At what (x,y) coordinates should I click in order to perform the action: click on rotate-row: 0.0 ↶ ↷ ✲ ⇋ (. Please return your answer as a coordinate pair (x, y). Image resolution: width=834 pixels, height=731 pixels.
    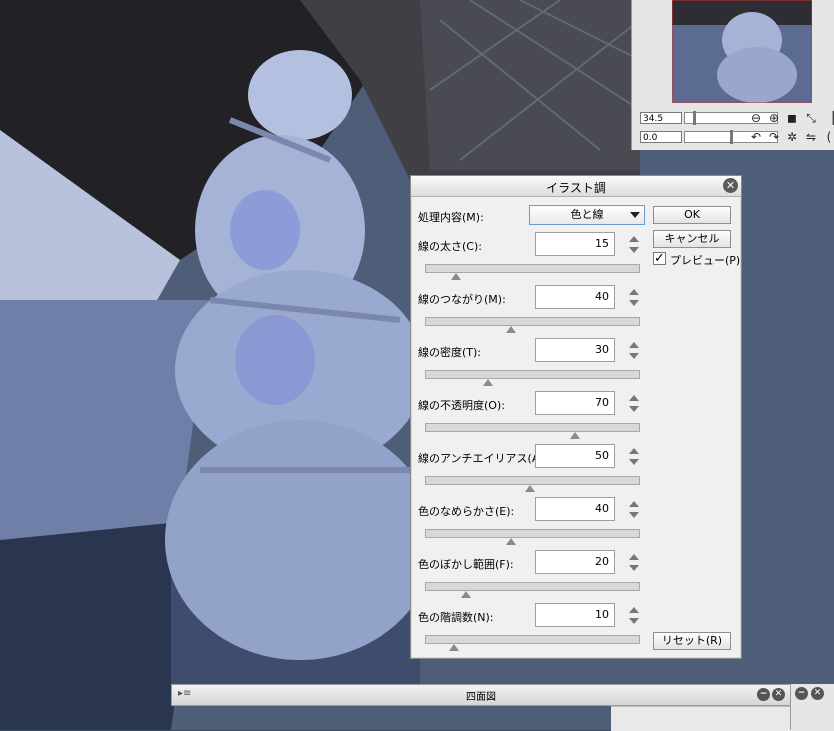
    Looking at the image, I should click on (737, 137).